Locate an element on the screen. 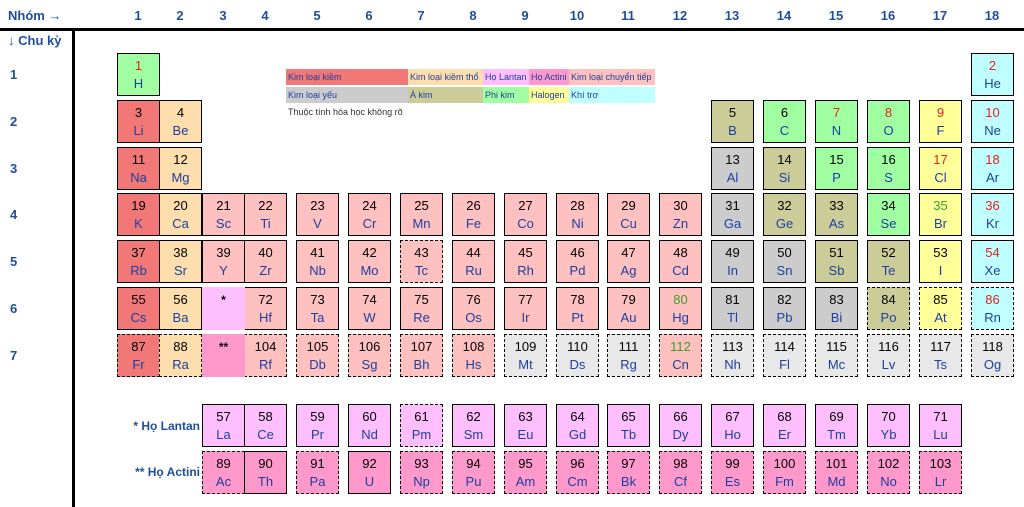  element-Ag: 47 Ag is located at coordinates (628, 261).